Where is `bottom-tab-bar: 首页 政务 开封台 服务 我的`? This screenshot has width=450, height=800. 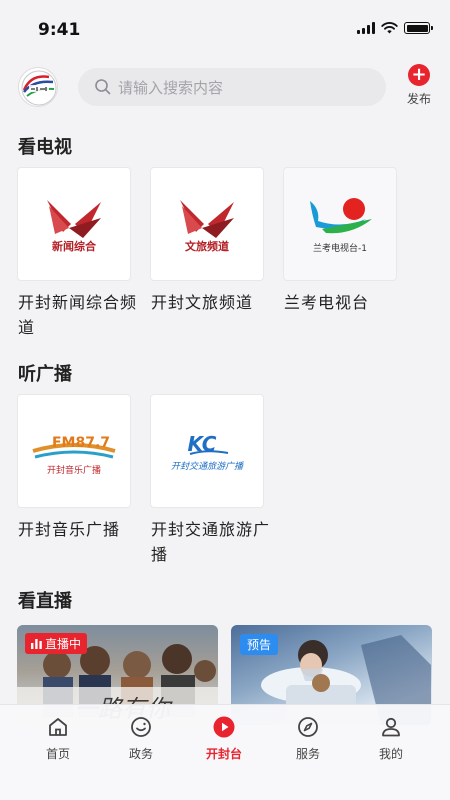
bottom-tab-bar: 首页 政务 开封台 服务 我的 is located at coordinates (225, 752).